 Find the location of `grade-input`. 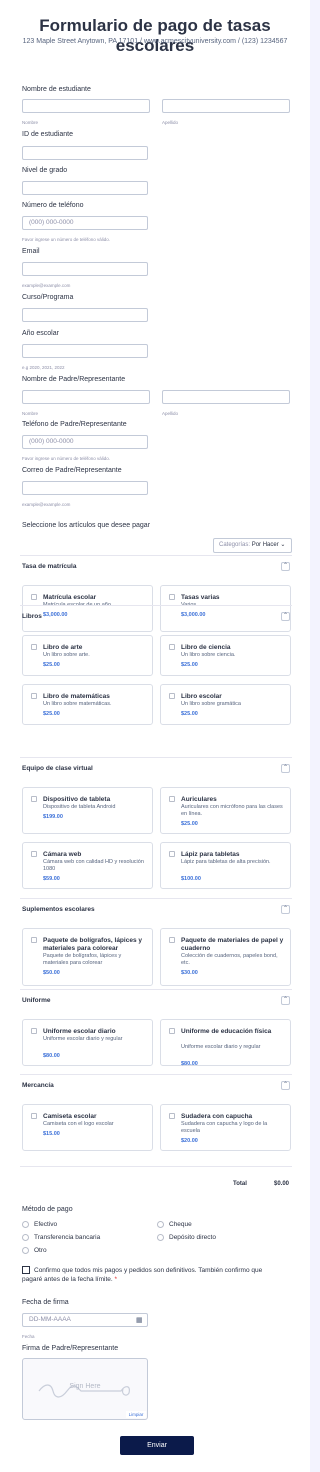

grade-input is located at coordinates (85, 188).